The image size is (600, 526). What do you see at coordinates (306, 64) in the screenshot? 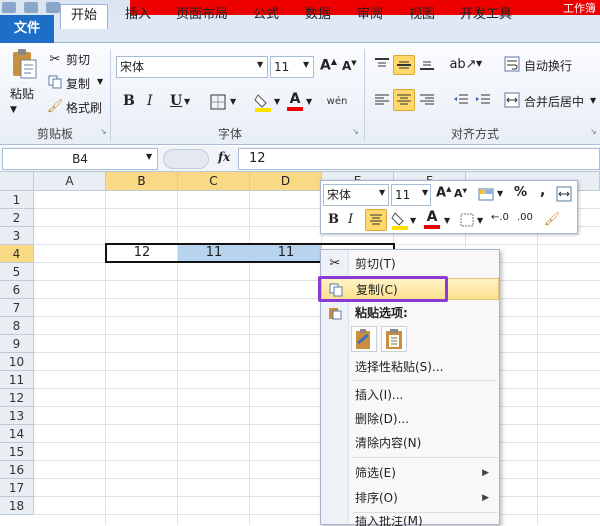
I see `font-size-dropdown-icon: ▼` at bounding box center [306, 64].